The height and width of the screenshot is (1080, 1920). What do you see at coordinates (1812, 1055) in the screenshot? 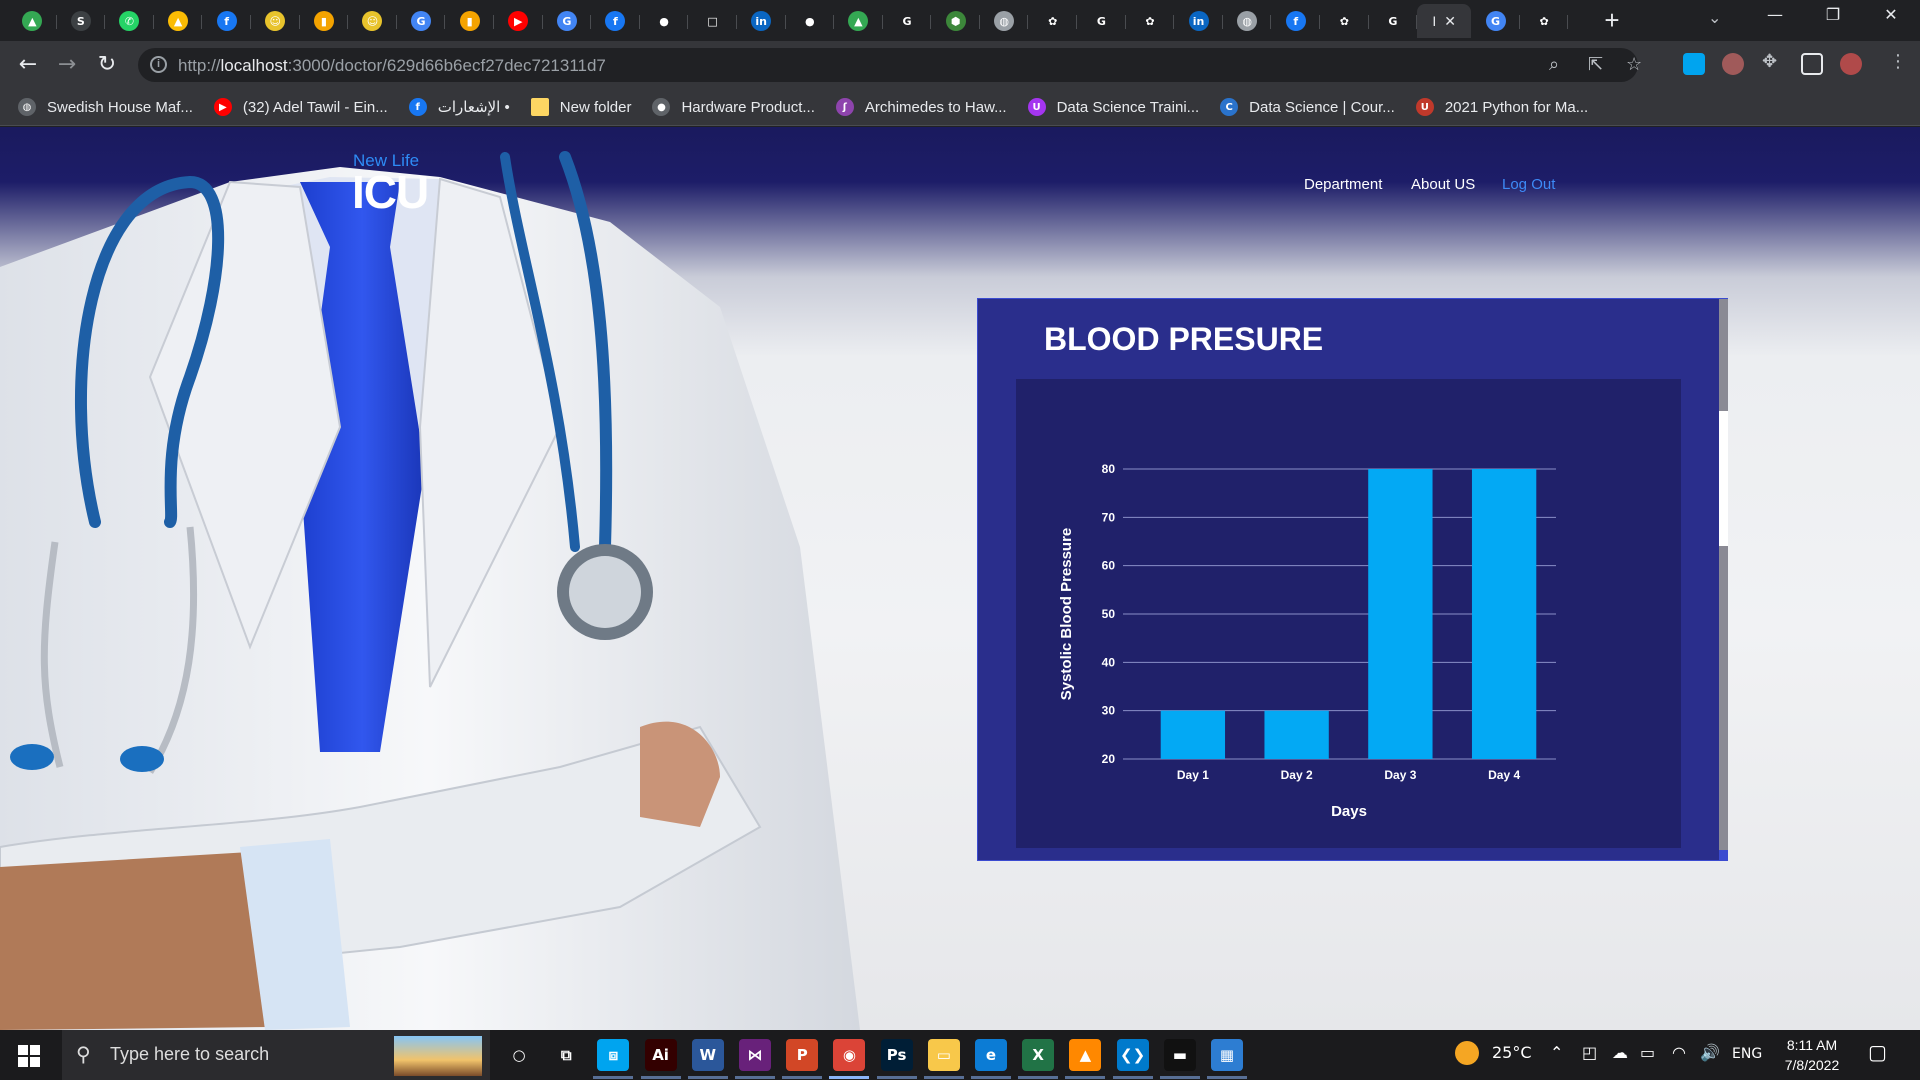
I see `taskbar-clock: 8:11 AM 7/8/2022` at bounding box center [1812, 1055].